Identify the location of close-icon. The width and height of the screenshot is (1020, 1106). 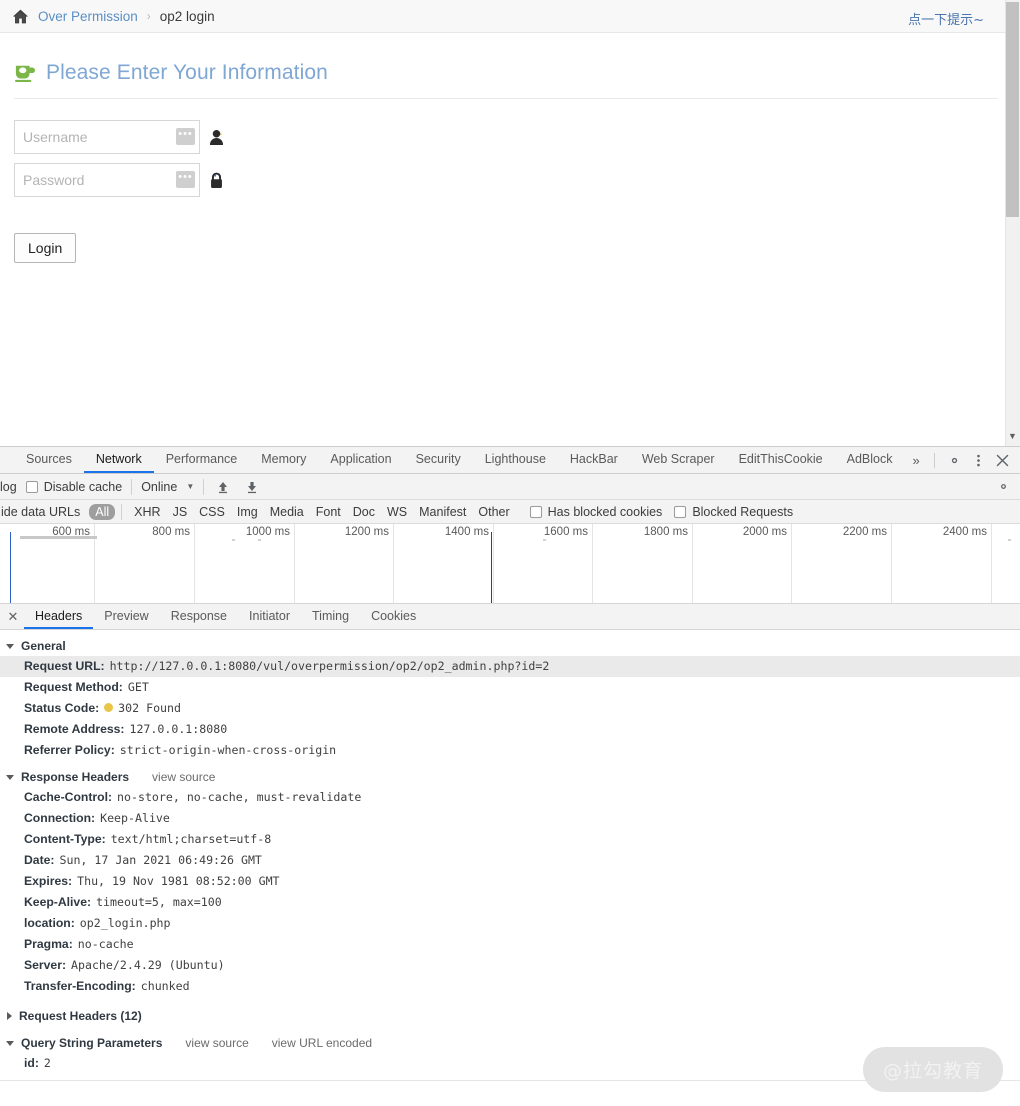
(1002, 461).